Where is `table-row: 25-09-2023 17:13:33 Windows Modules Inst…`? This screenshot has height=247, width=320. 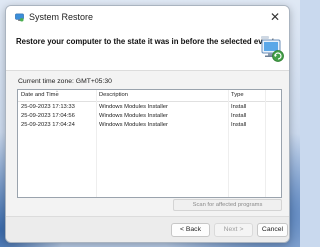 table-row: 25-09-2023 17:13:33 Windows Modules Inst… is located at coordinates (149, 107).